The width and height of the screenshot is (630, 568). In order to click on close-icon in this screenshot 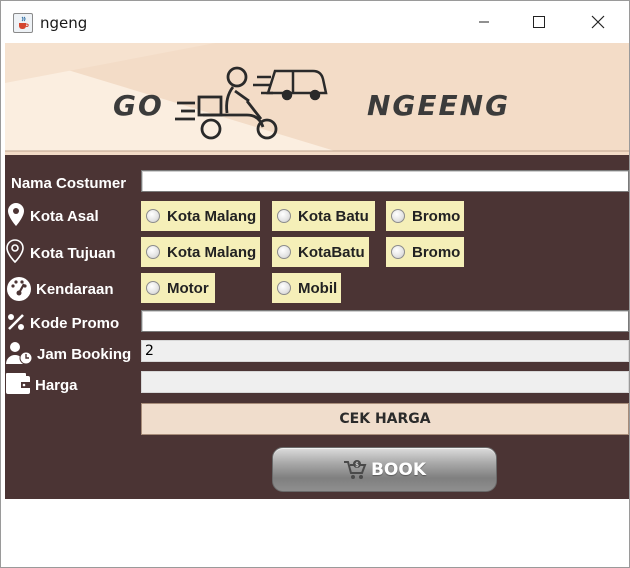, I will do `click(598, 22)`.